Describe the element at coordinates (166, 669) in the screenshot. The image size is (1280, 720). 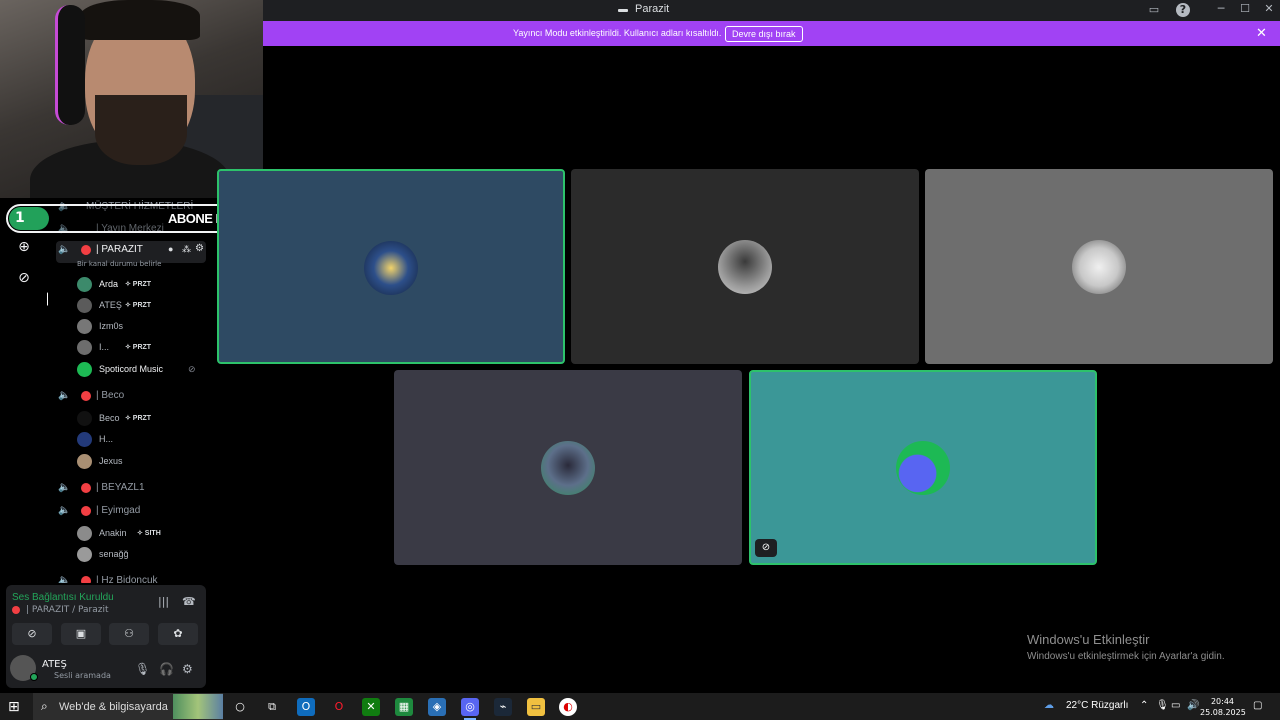
I see `headphones-icon: 🎧` at that location.